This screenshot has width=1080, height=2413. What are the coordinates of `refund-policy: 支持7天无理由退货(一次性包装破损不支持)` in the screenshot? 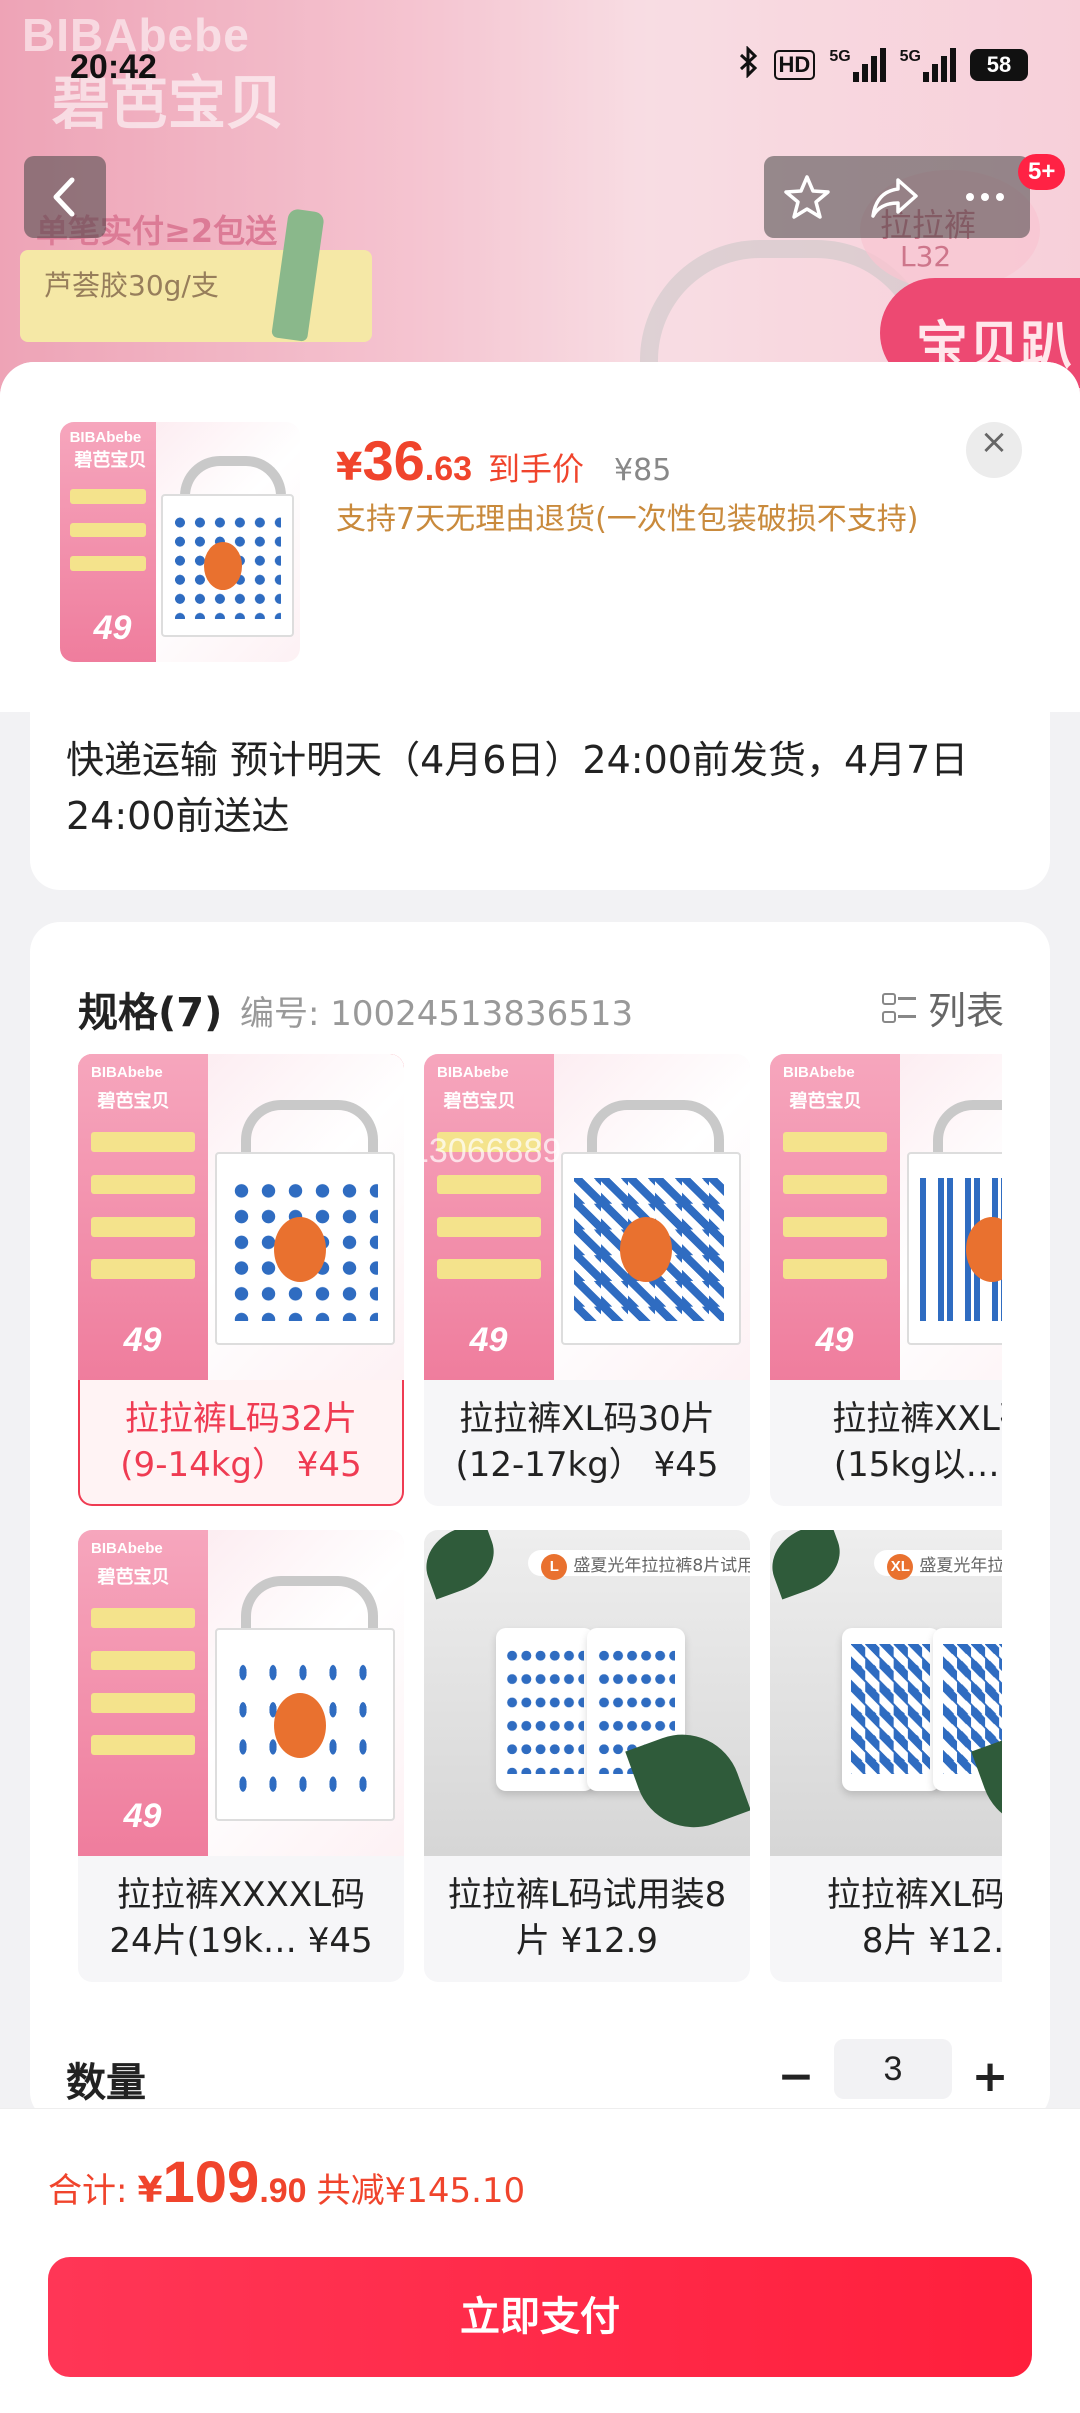 It's located at (627, 519).